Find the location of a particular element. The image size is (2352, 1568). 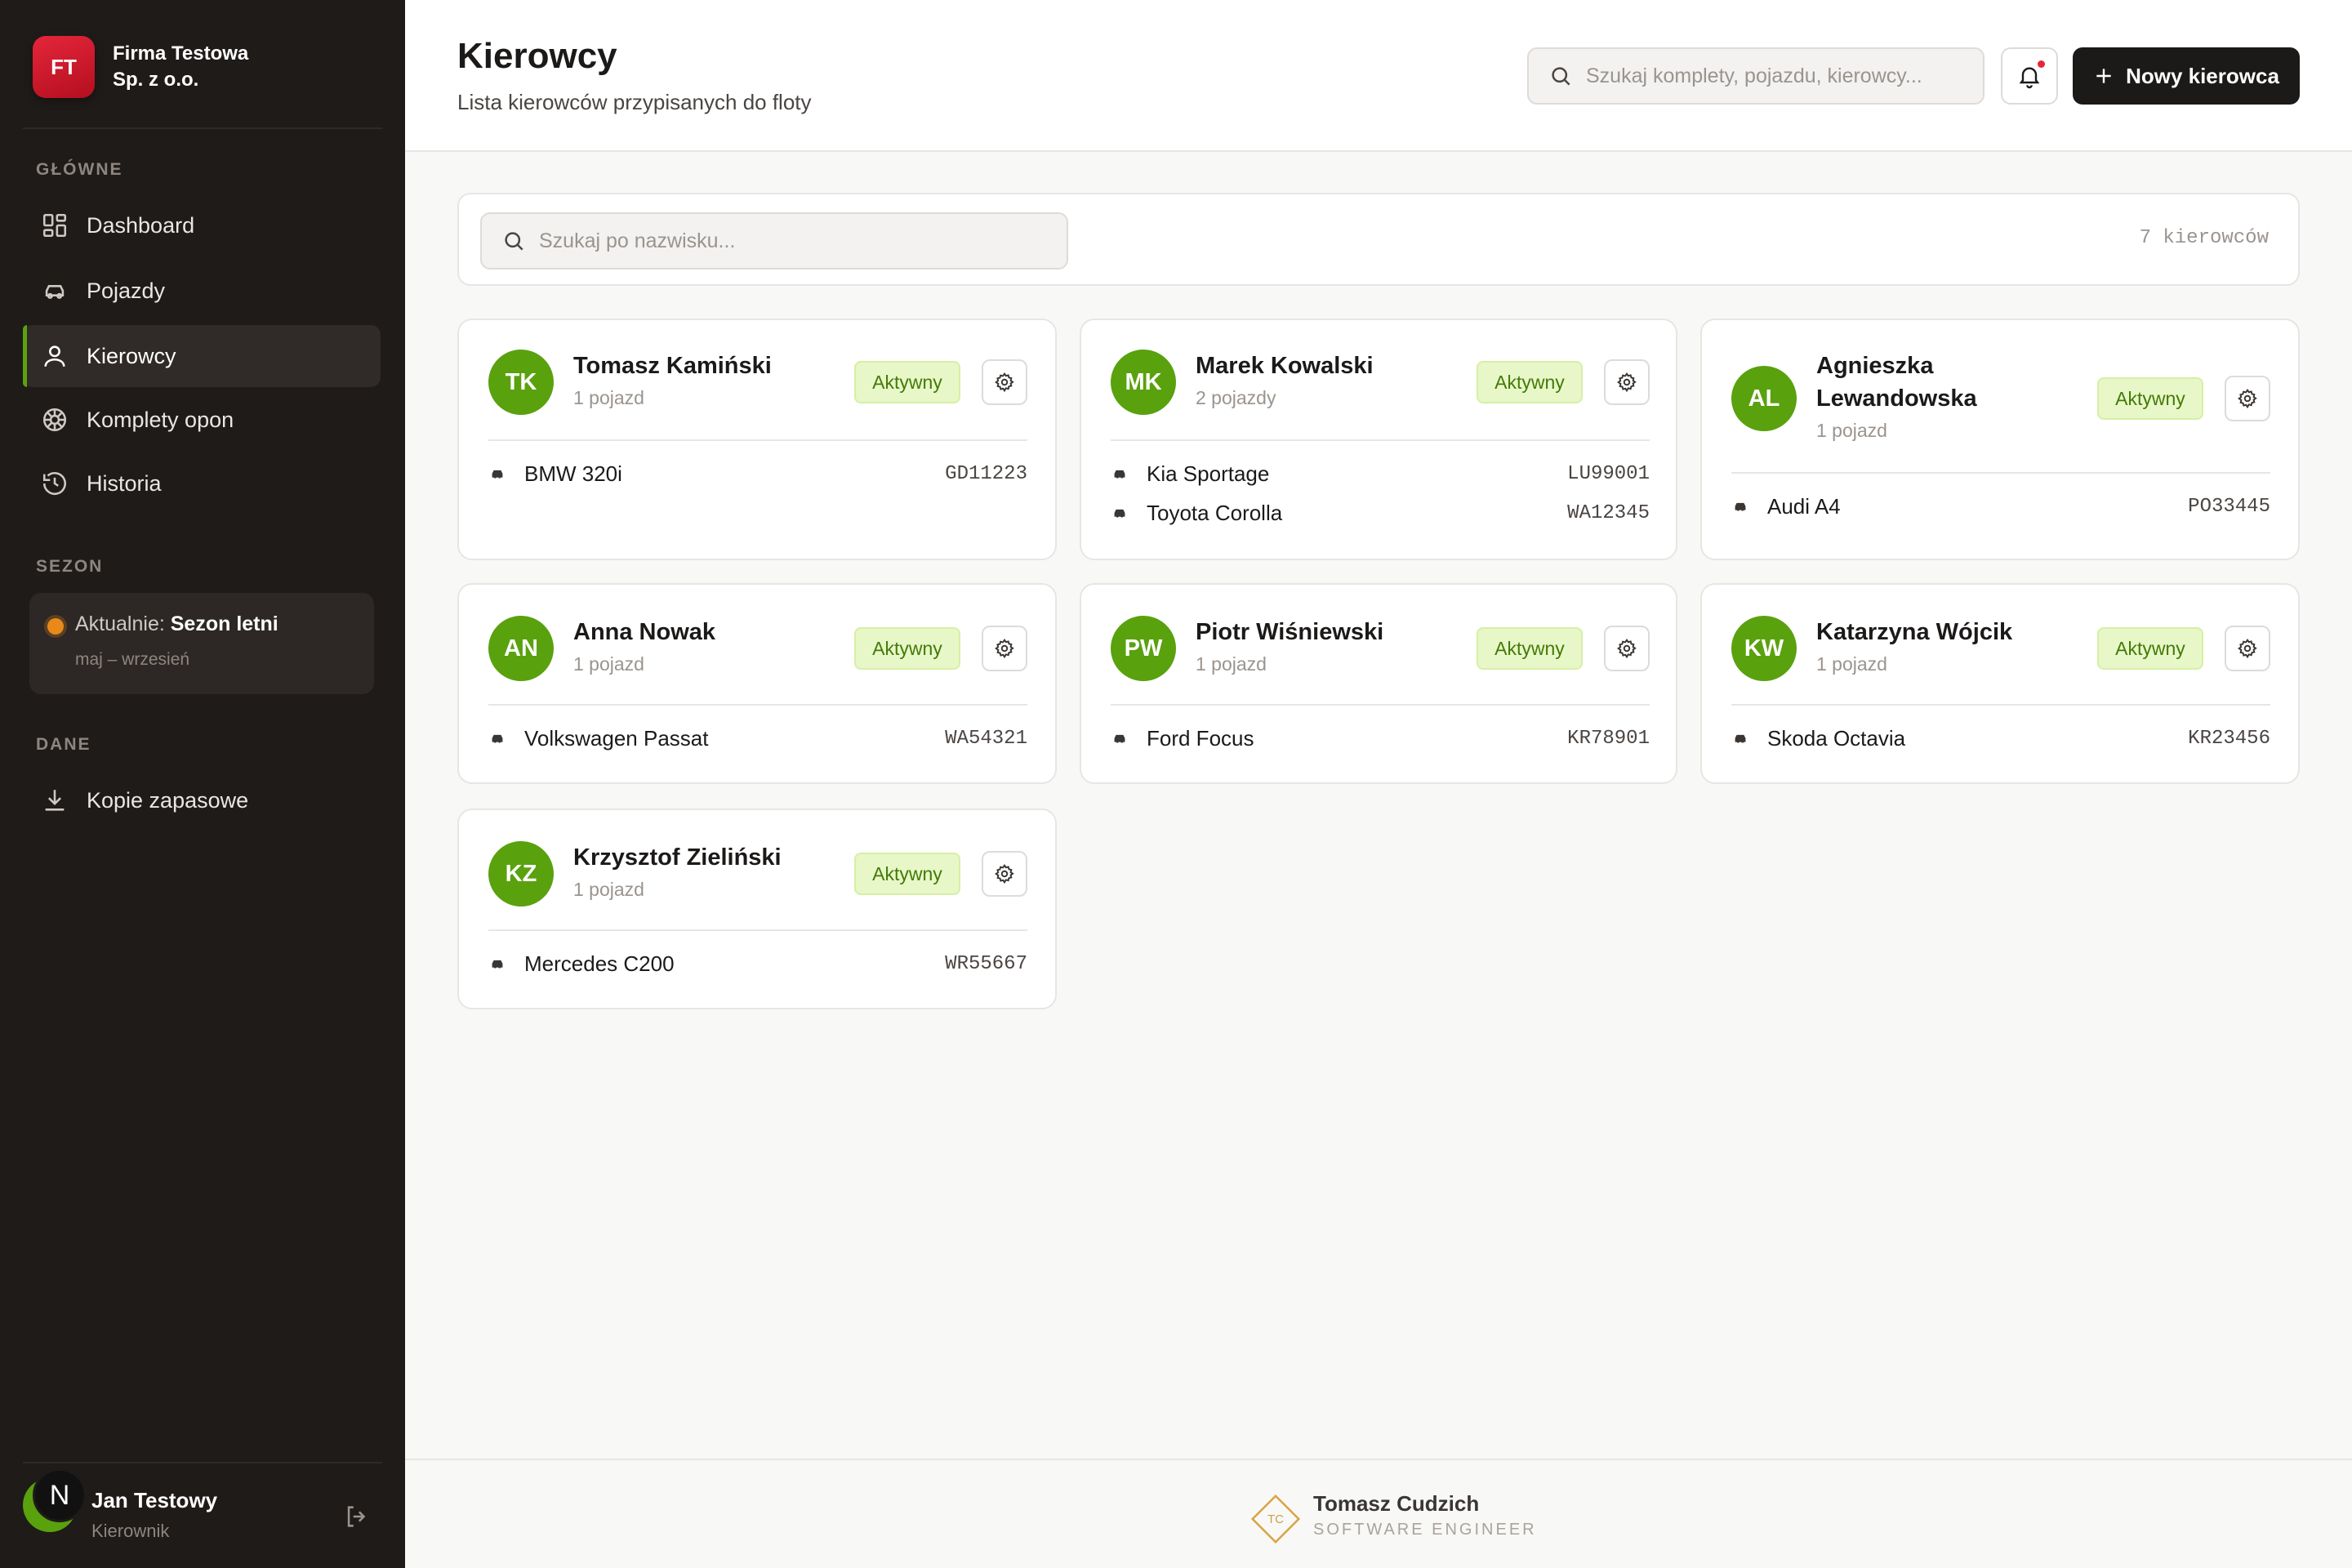

history-icon is located at coordinates (54, 484).